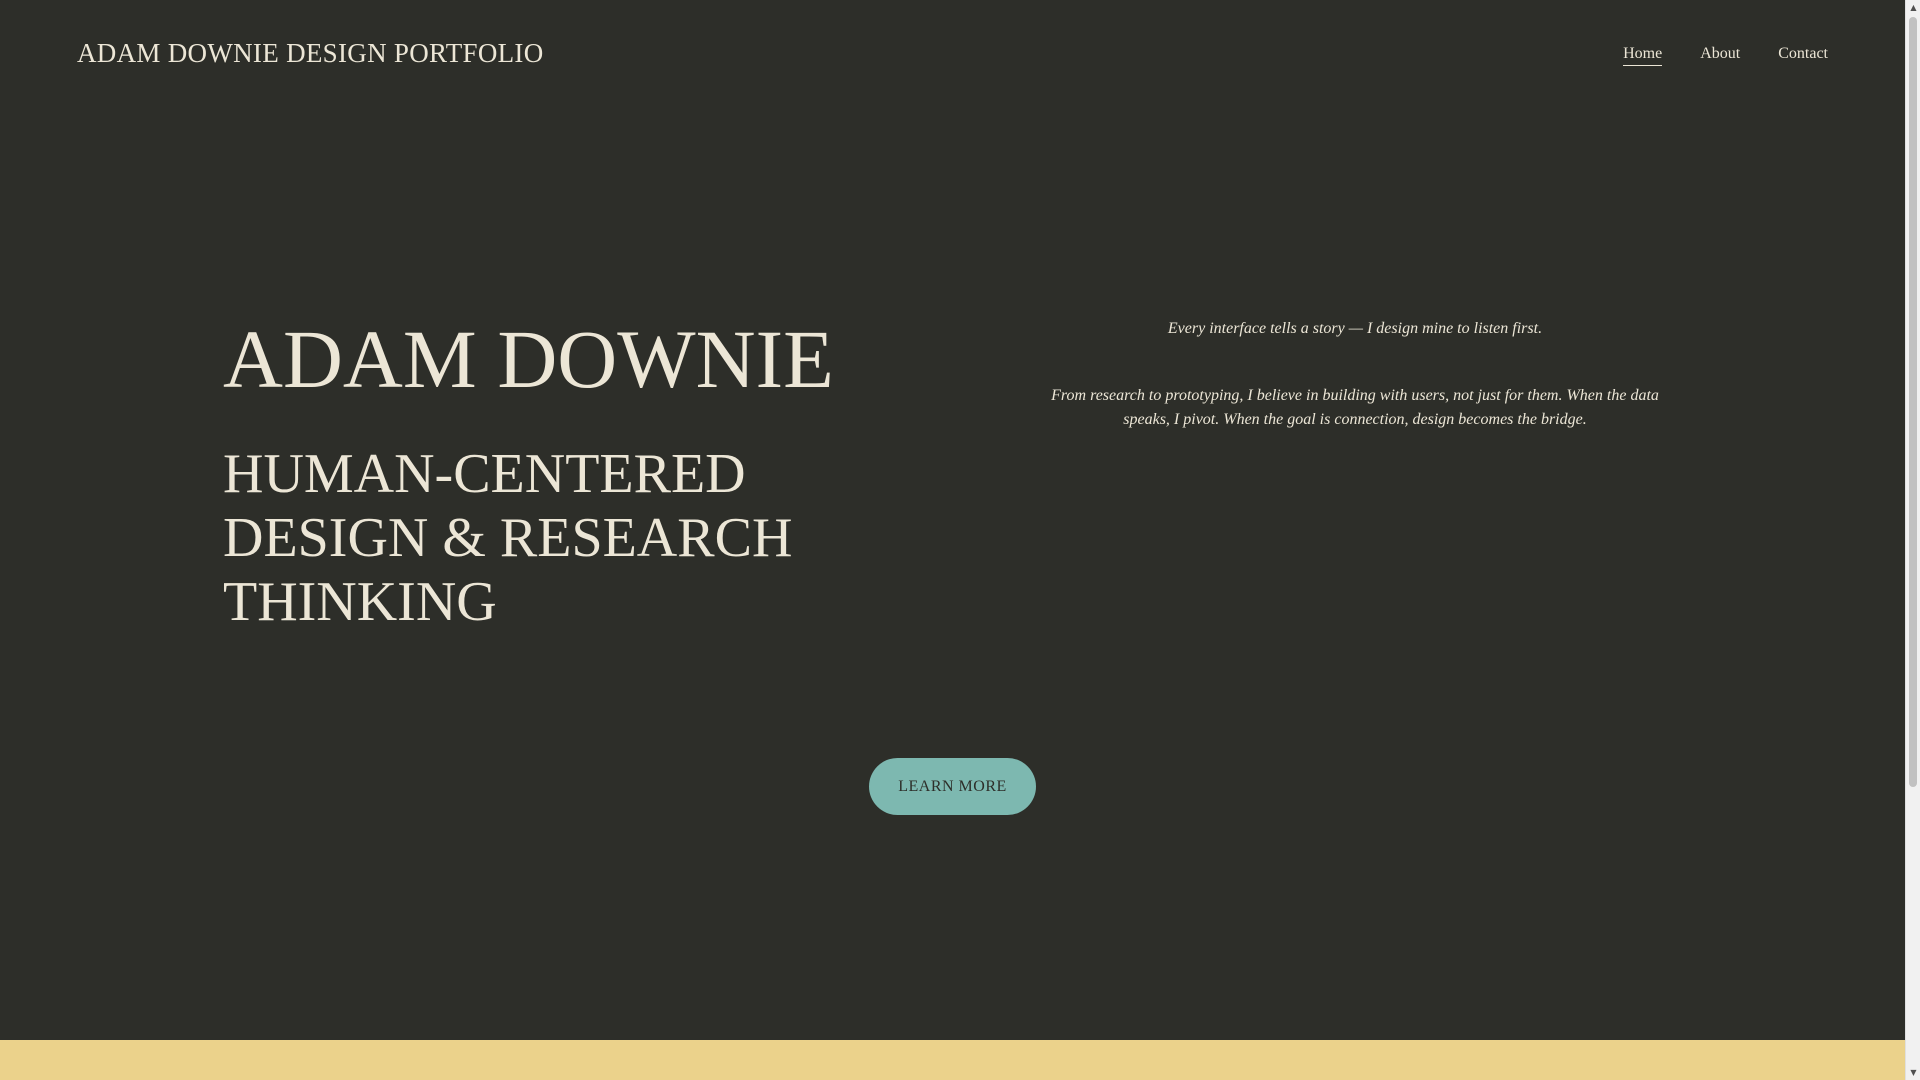  Describe the element at coordinates (952, 1060) in the screenshot. I see `next-section-band` at that location.